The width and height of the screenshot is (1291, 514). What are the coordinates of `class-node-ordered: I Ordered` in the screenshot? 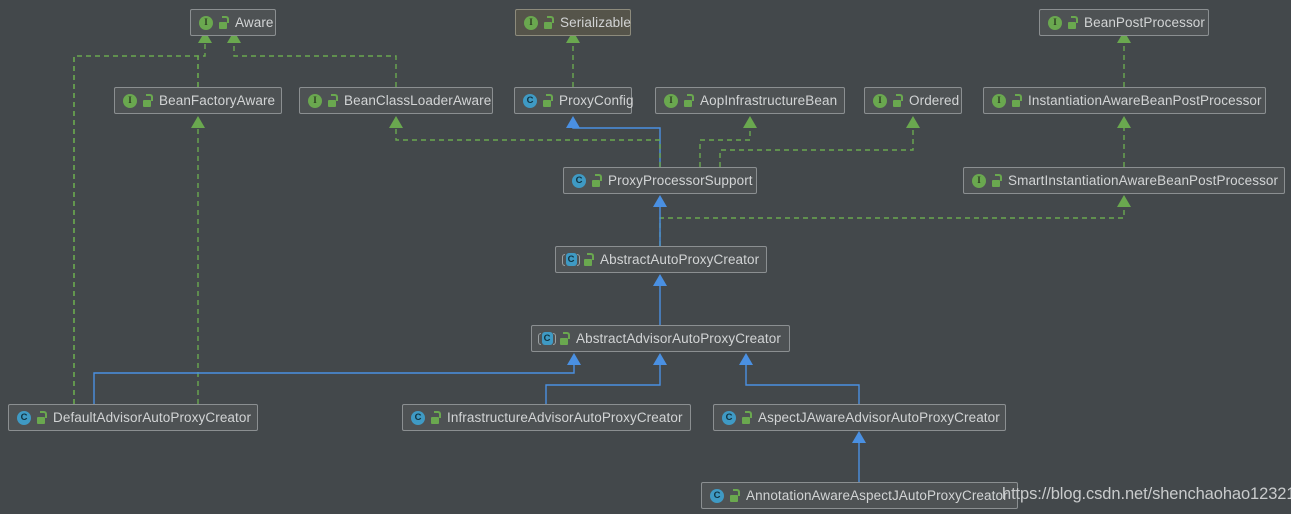 It's located at (913, 100).